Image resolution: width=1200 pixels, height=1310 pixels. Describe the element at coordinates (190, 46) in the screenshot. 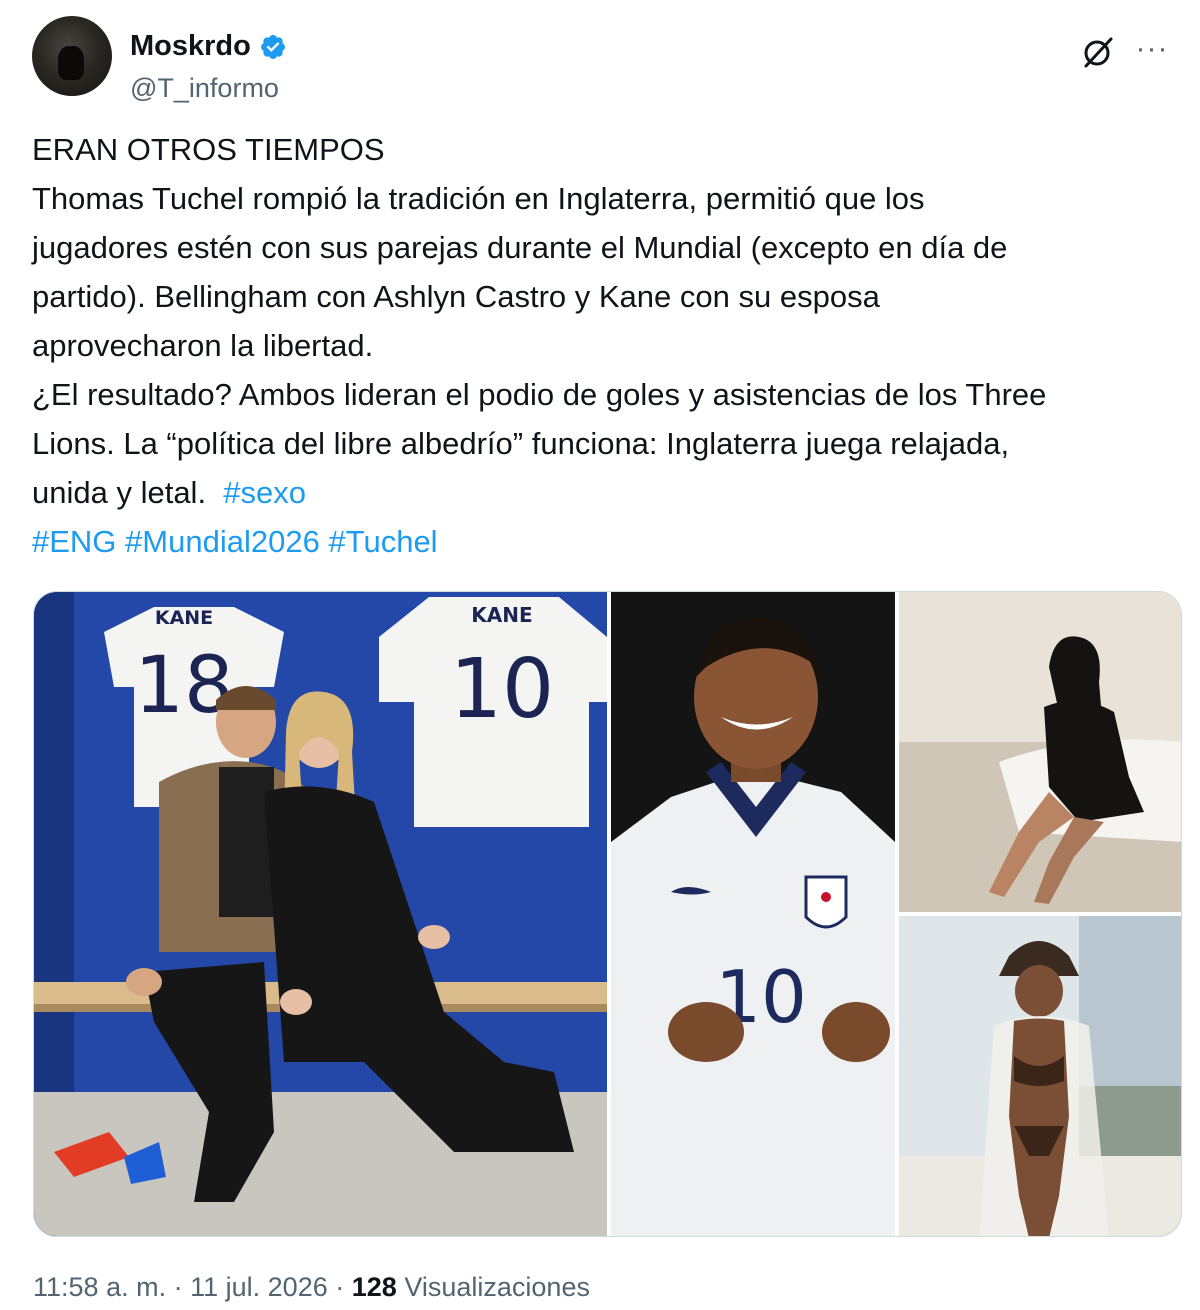

I see `display-name: Moskrdo` at that location.